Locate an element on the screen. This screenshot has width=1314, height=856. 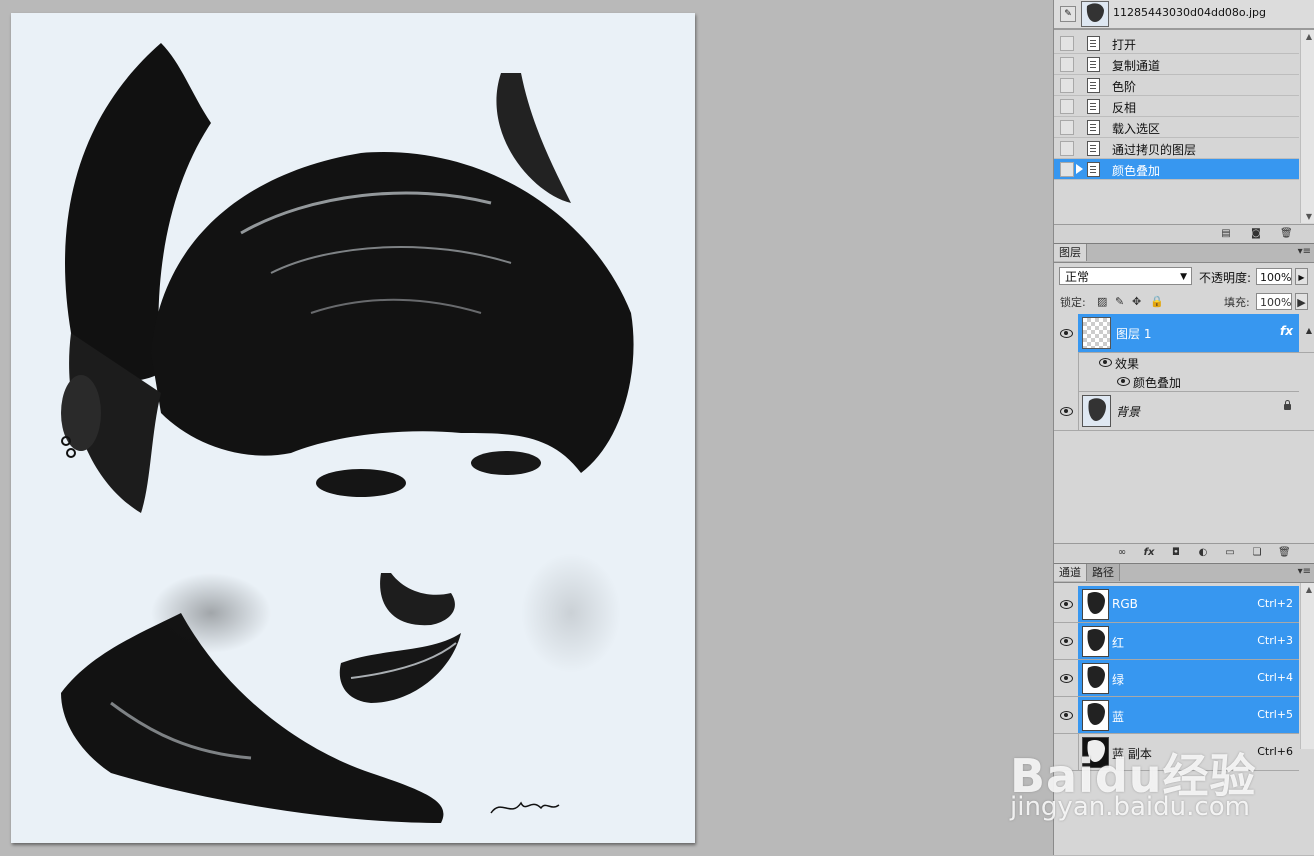
layer-main: 图层 1 fx is located at coordinates (1188, 333).